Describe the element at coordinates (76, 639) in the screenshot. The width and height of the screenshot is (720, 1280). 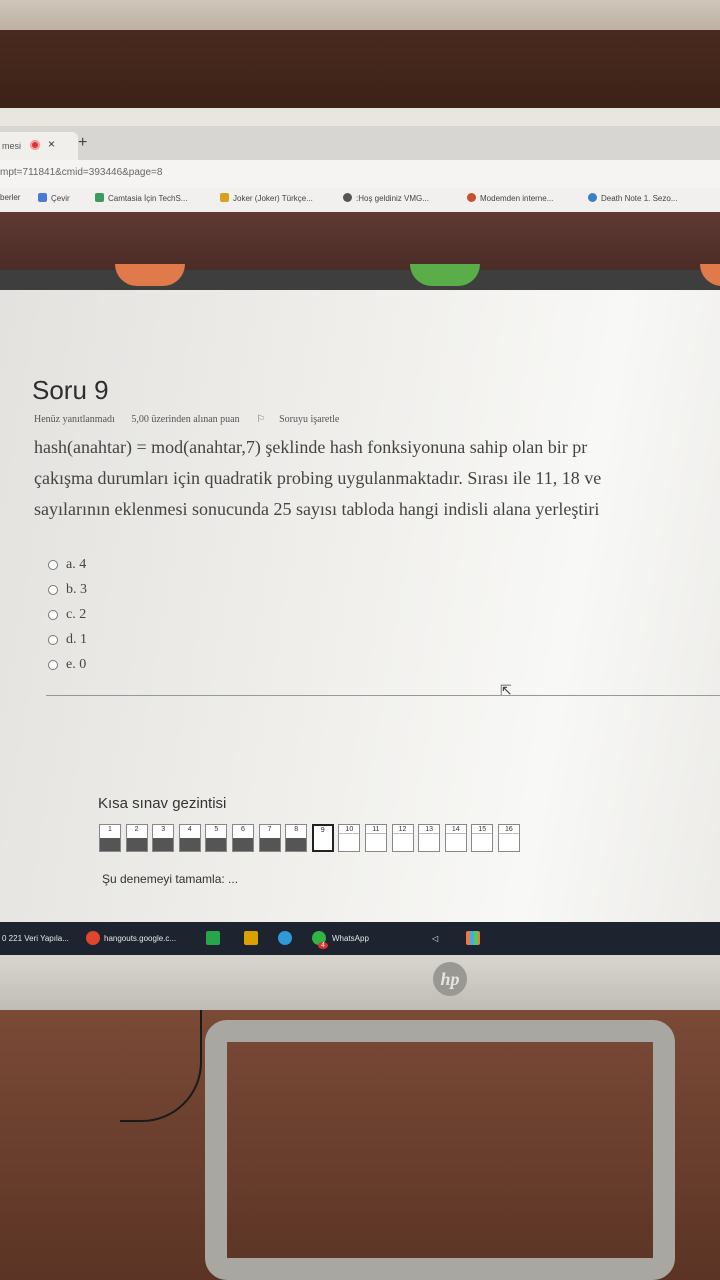
I see `answer-label: d. 1` at that location.